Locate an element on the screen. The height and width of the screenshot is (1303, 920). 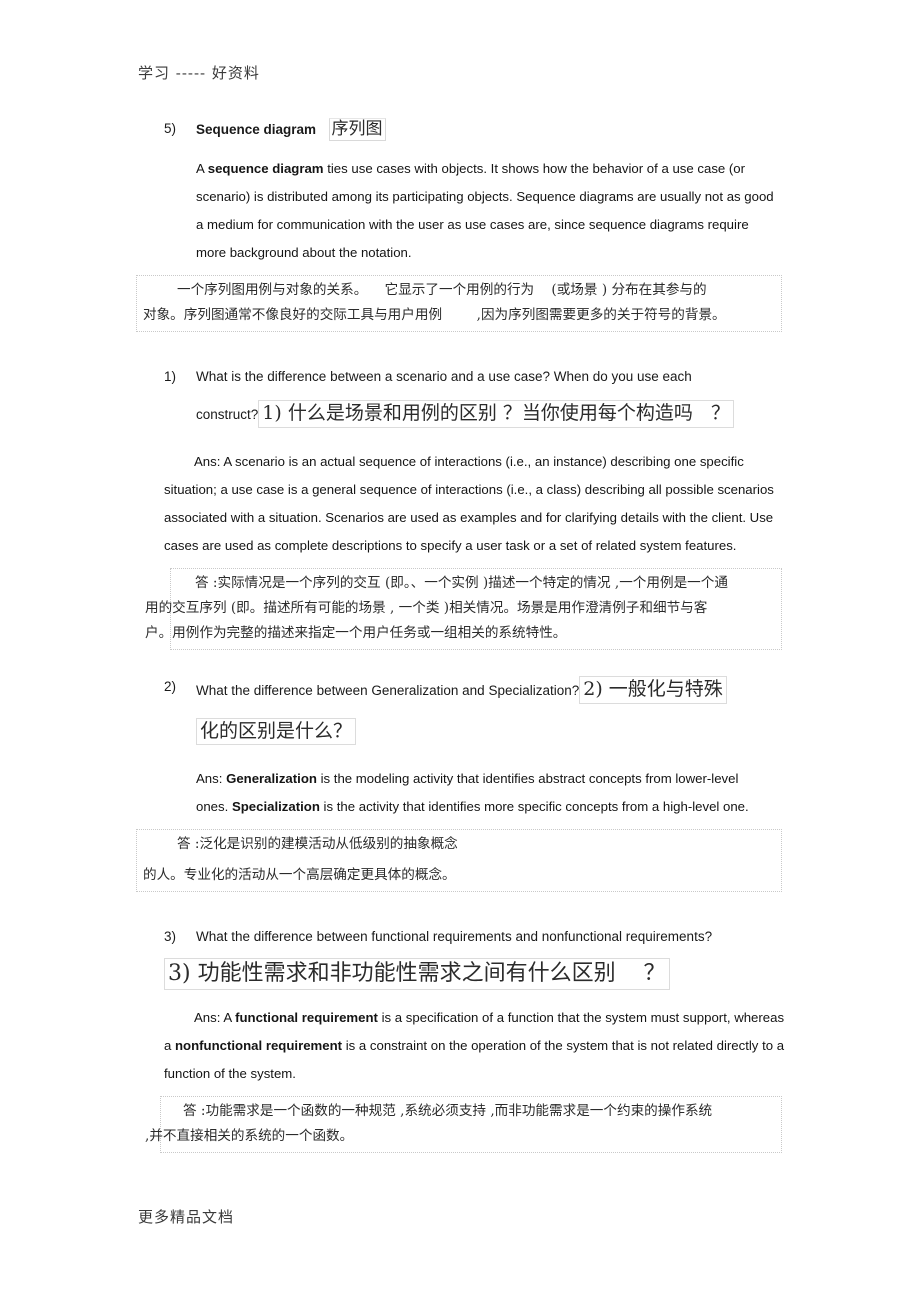
list-marker: 5) is located at coordinates (170, 128).